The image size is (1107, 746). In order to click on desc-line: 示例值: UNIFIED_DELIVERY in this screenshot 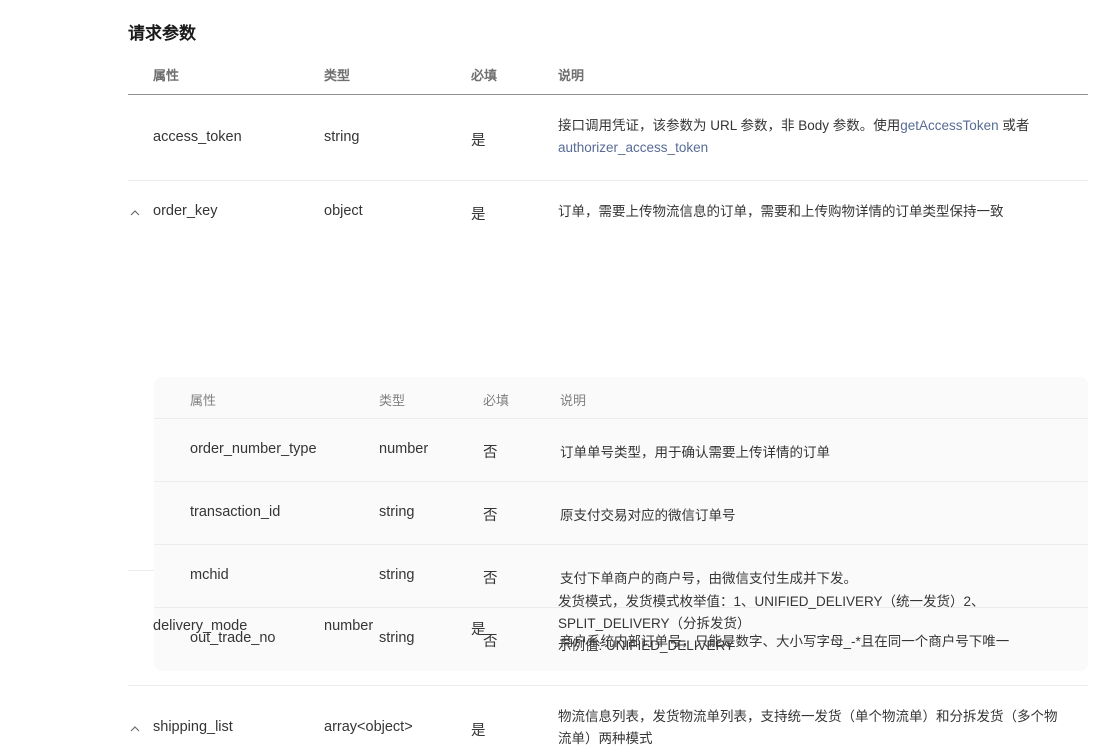, I will do `click(646, 645)`.